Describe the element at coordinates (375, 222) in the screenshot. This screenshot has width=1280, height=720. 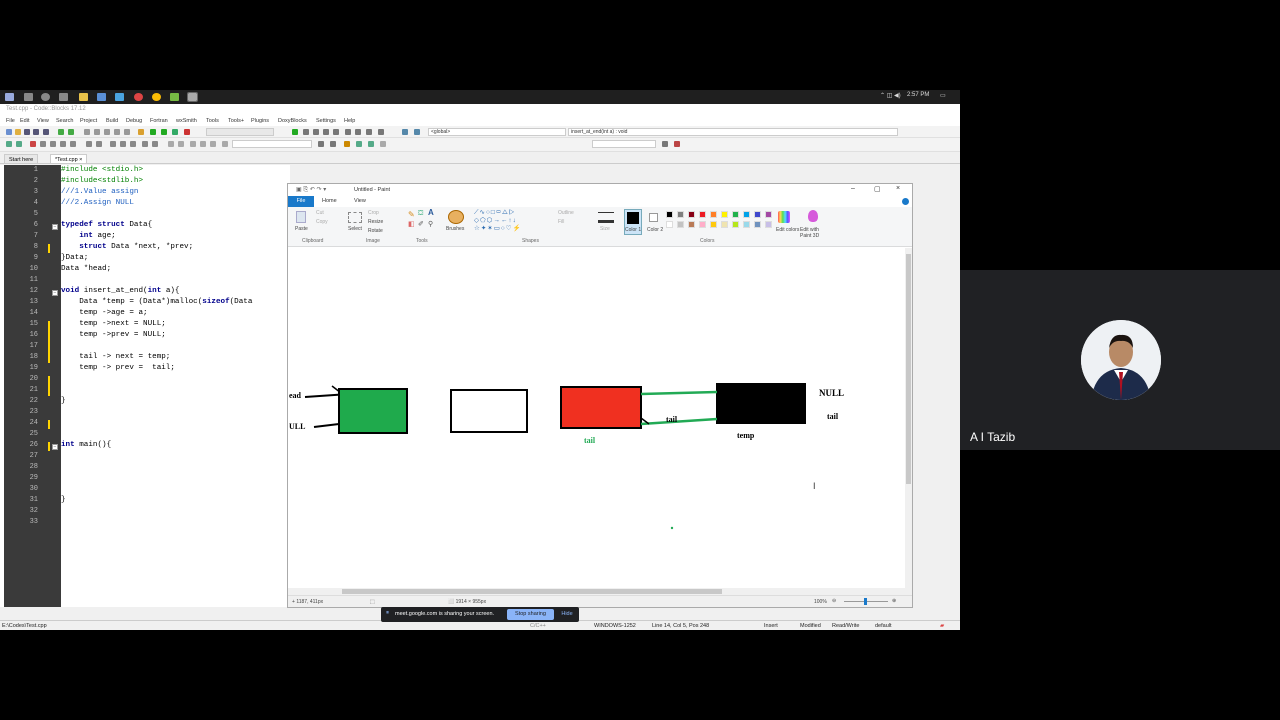
I see `resize-button: Resize` at that location.